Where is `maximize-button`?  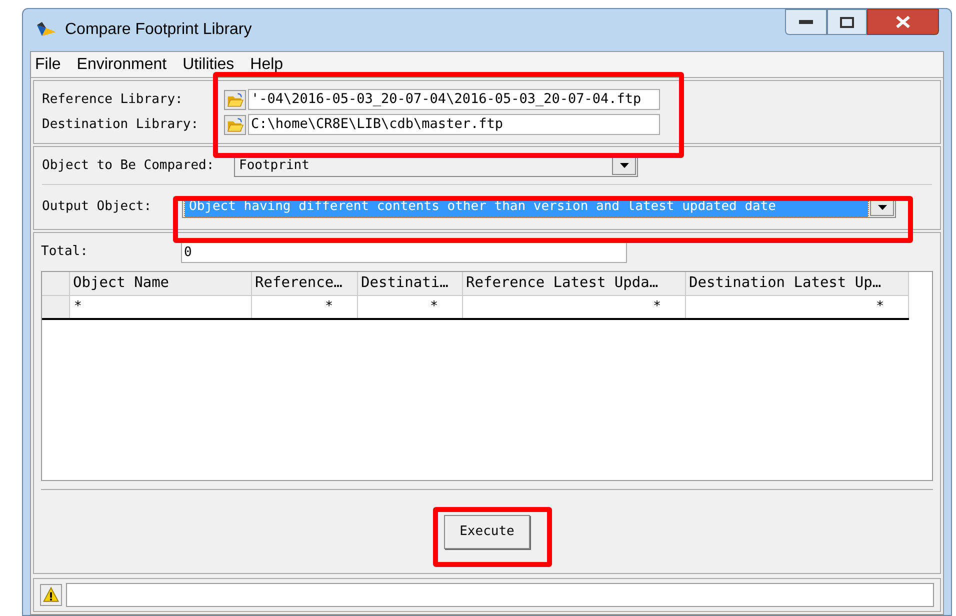
maximize-button is located at coordinates (847, 22).